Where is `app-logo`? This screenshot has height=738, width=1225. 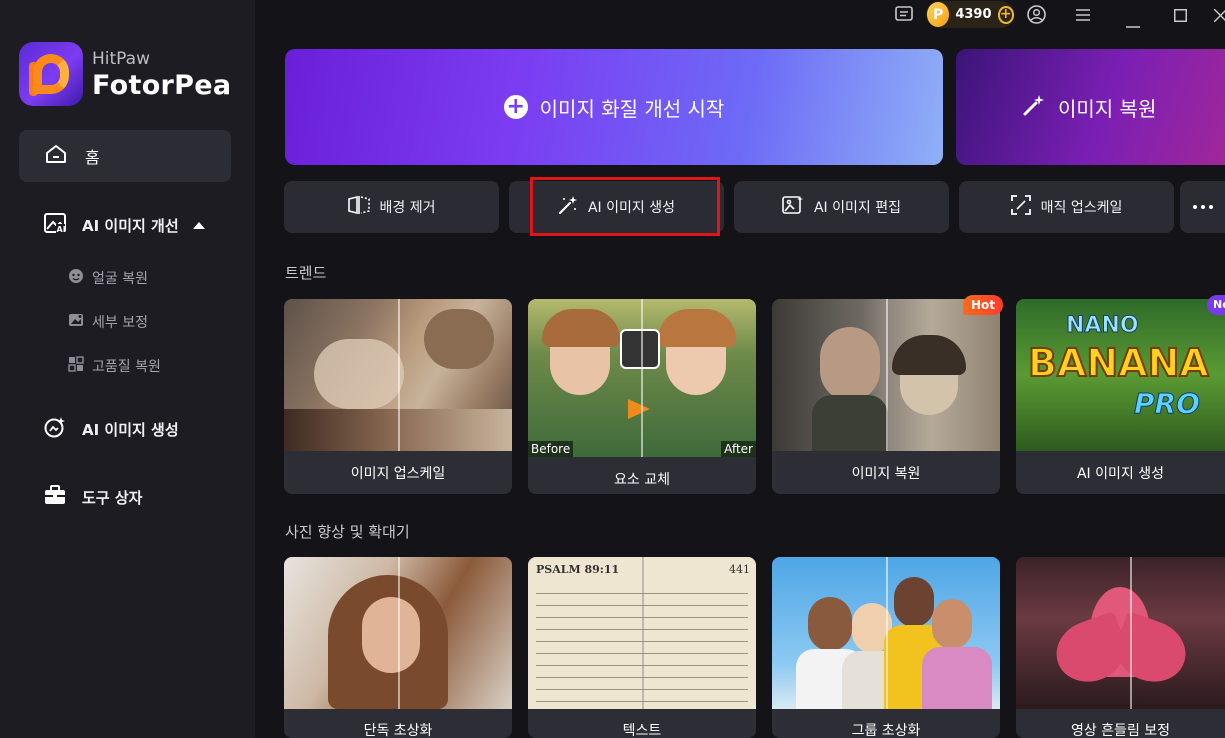 app-logo is located at coordinates (51, 74).